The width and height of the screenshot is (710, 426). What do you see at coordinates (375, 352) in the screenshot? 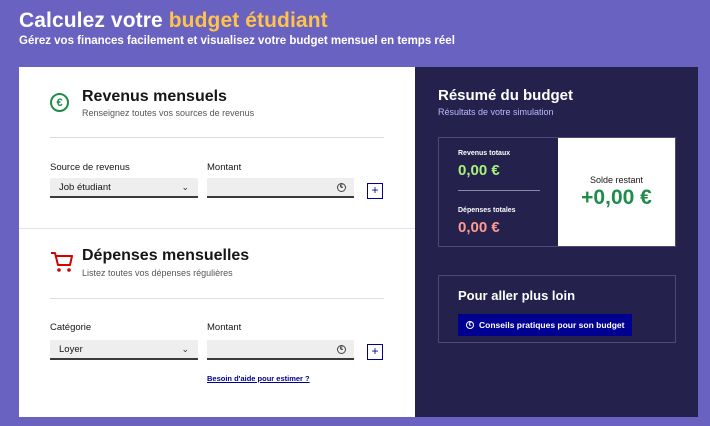
I see `add-expense-button: +` at bounding box center [375, 352].